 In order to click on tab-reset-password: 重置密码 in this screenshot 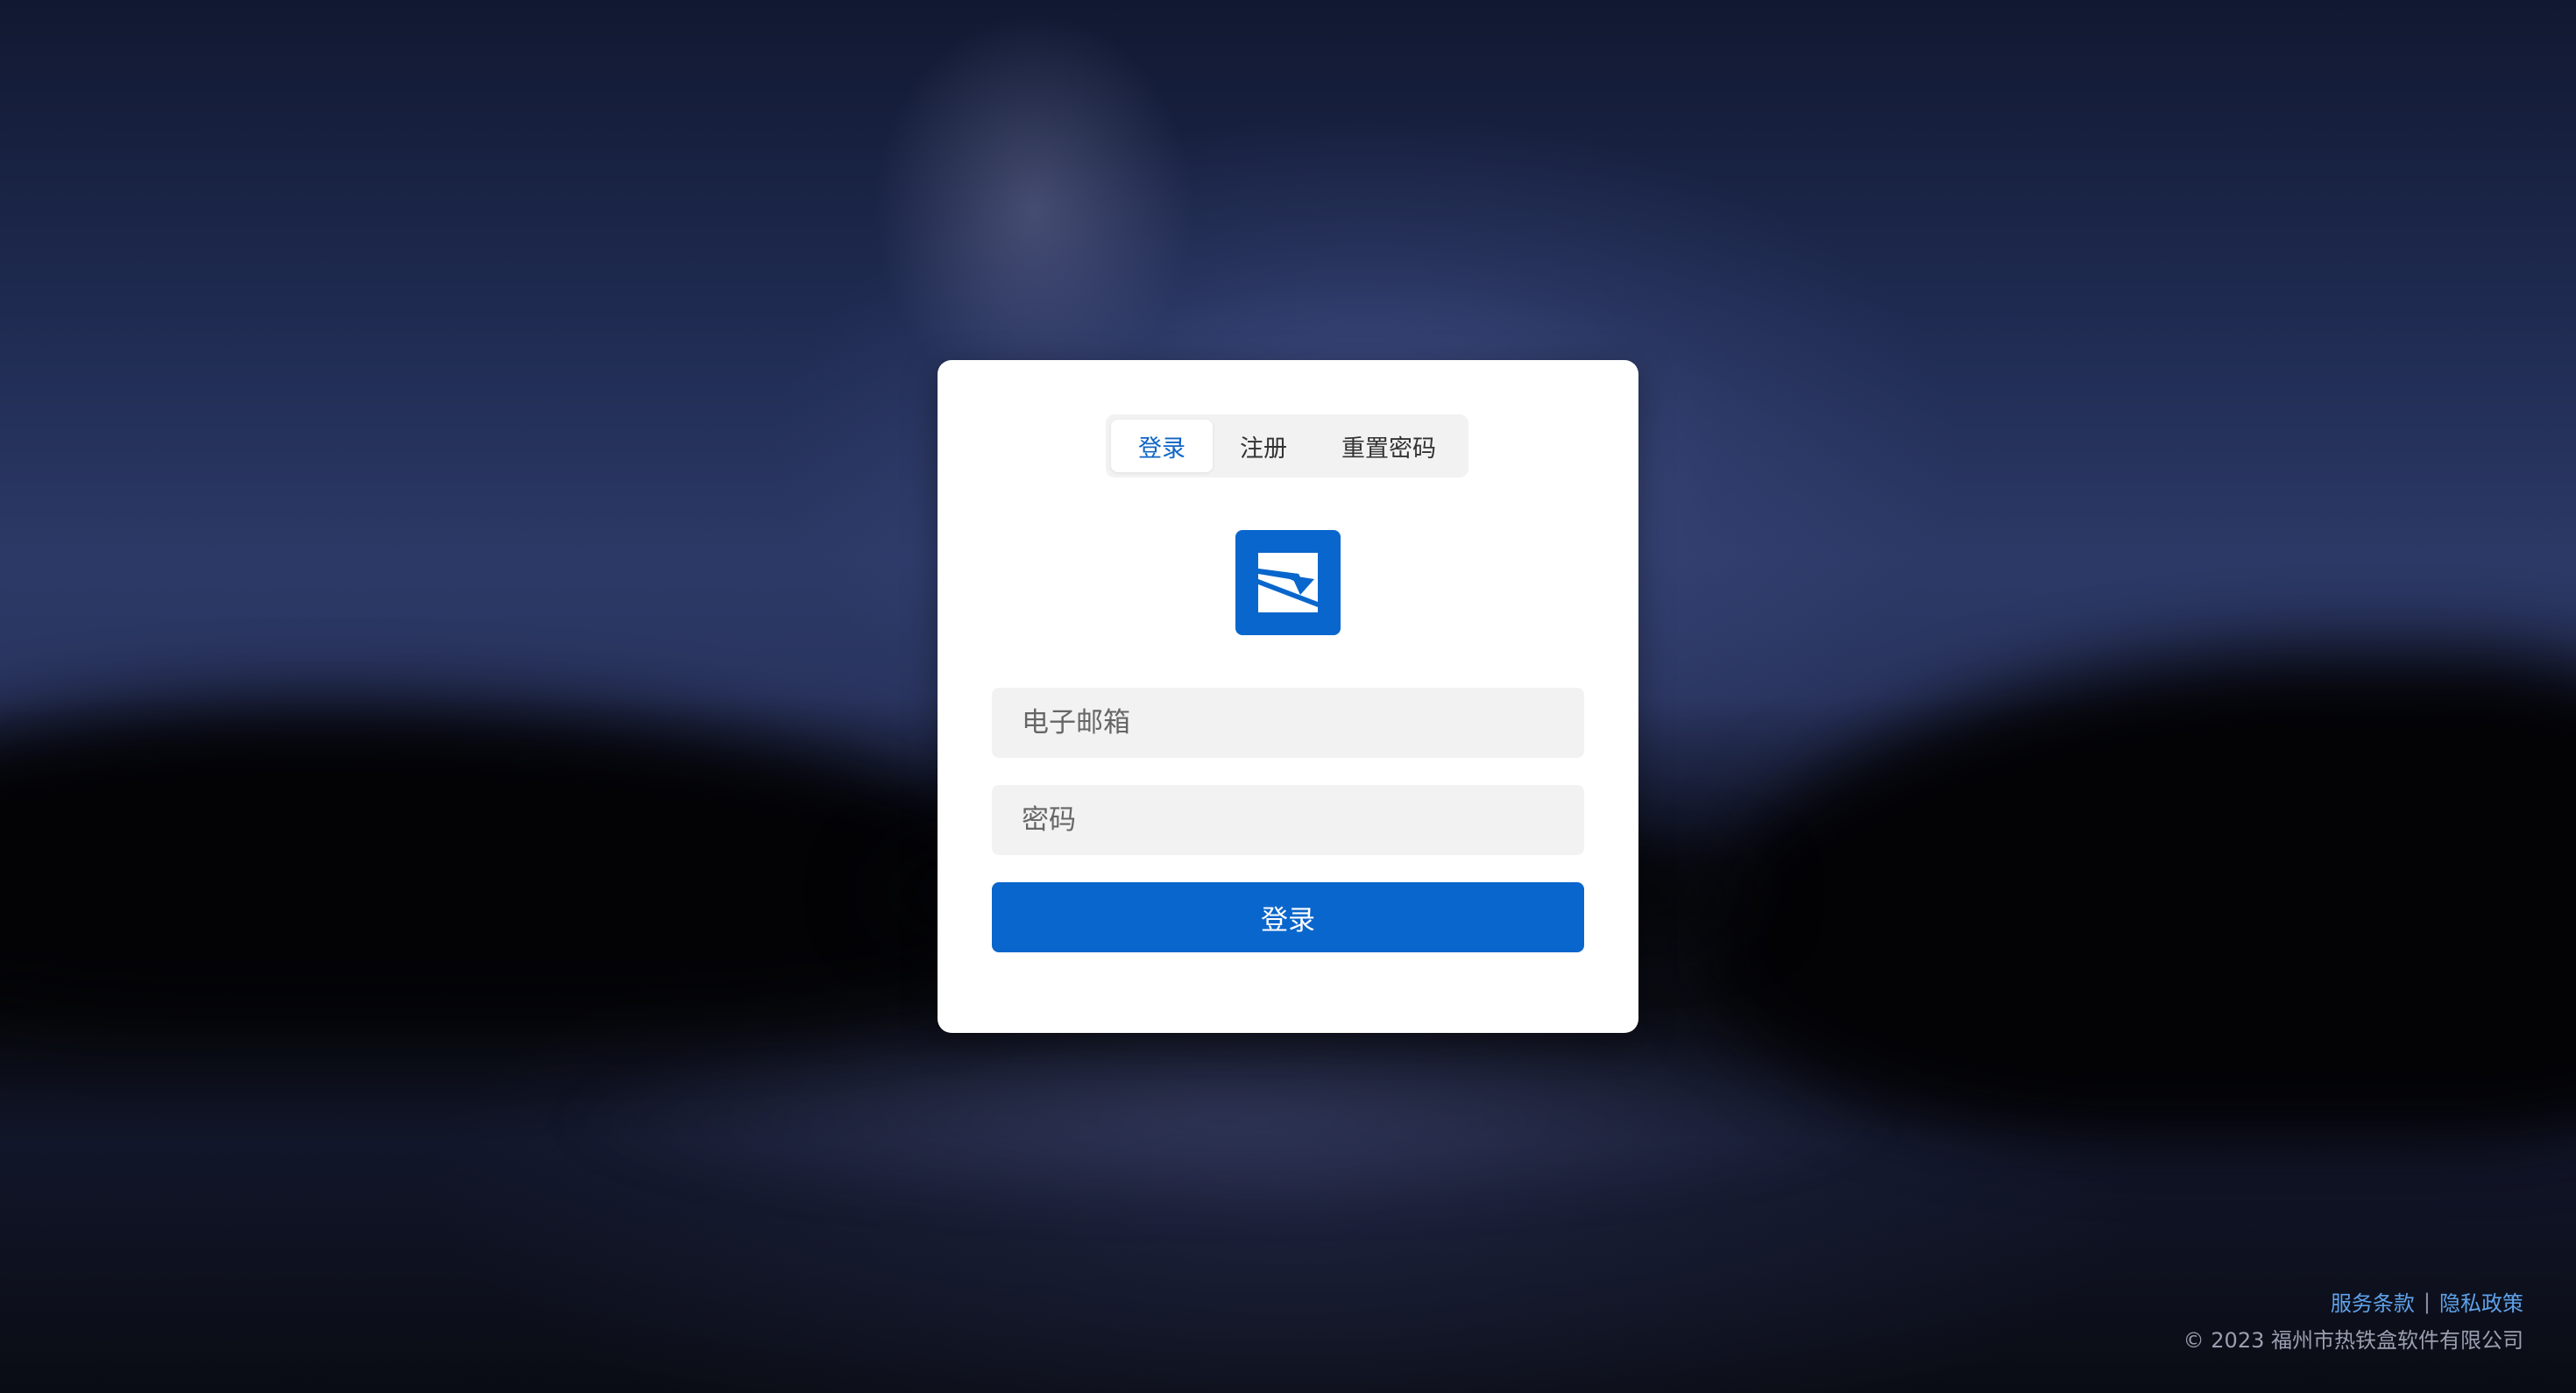, I will do `click(1388, 446)`.